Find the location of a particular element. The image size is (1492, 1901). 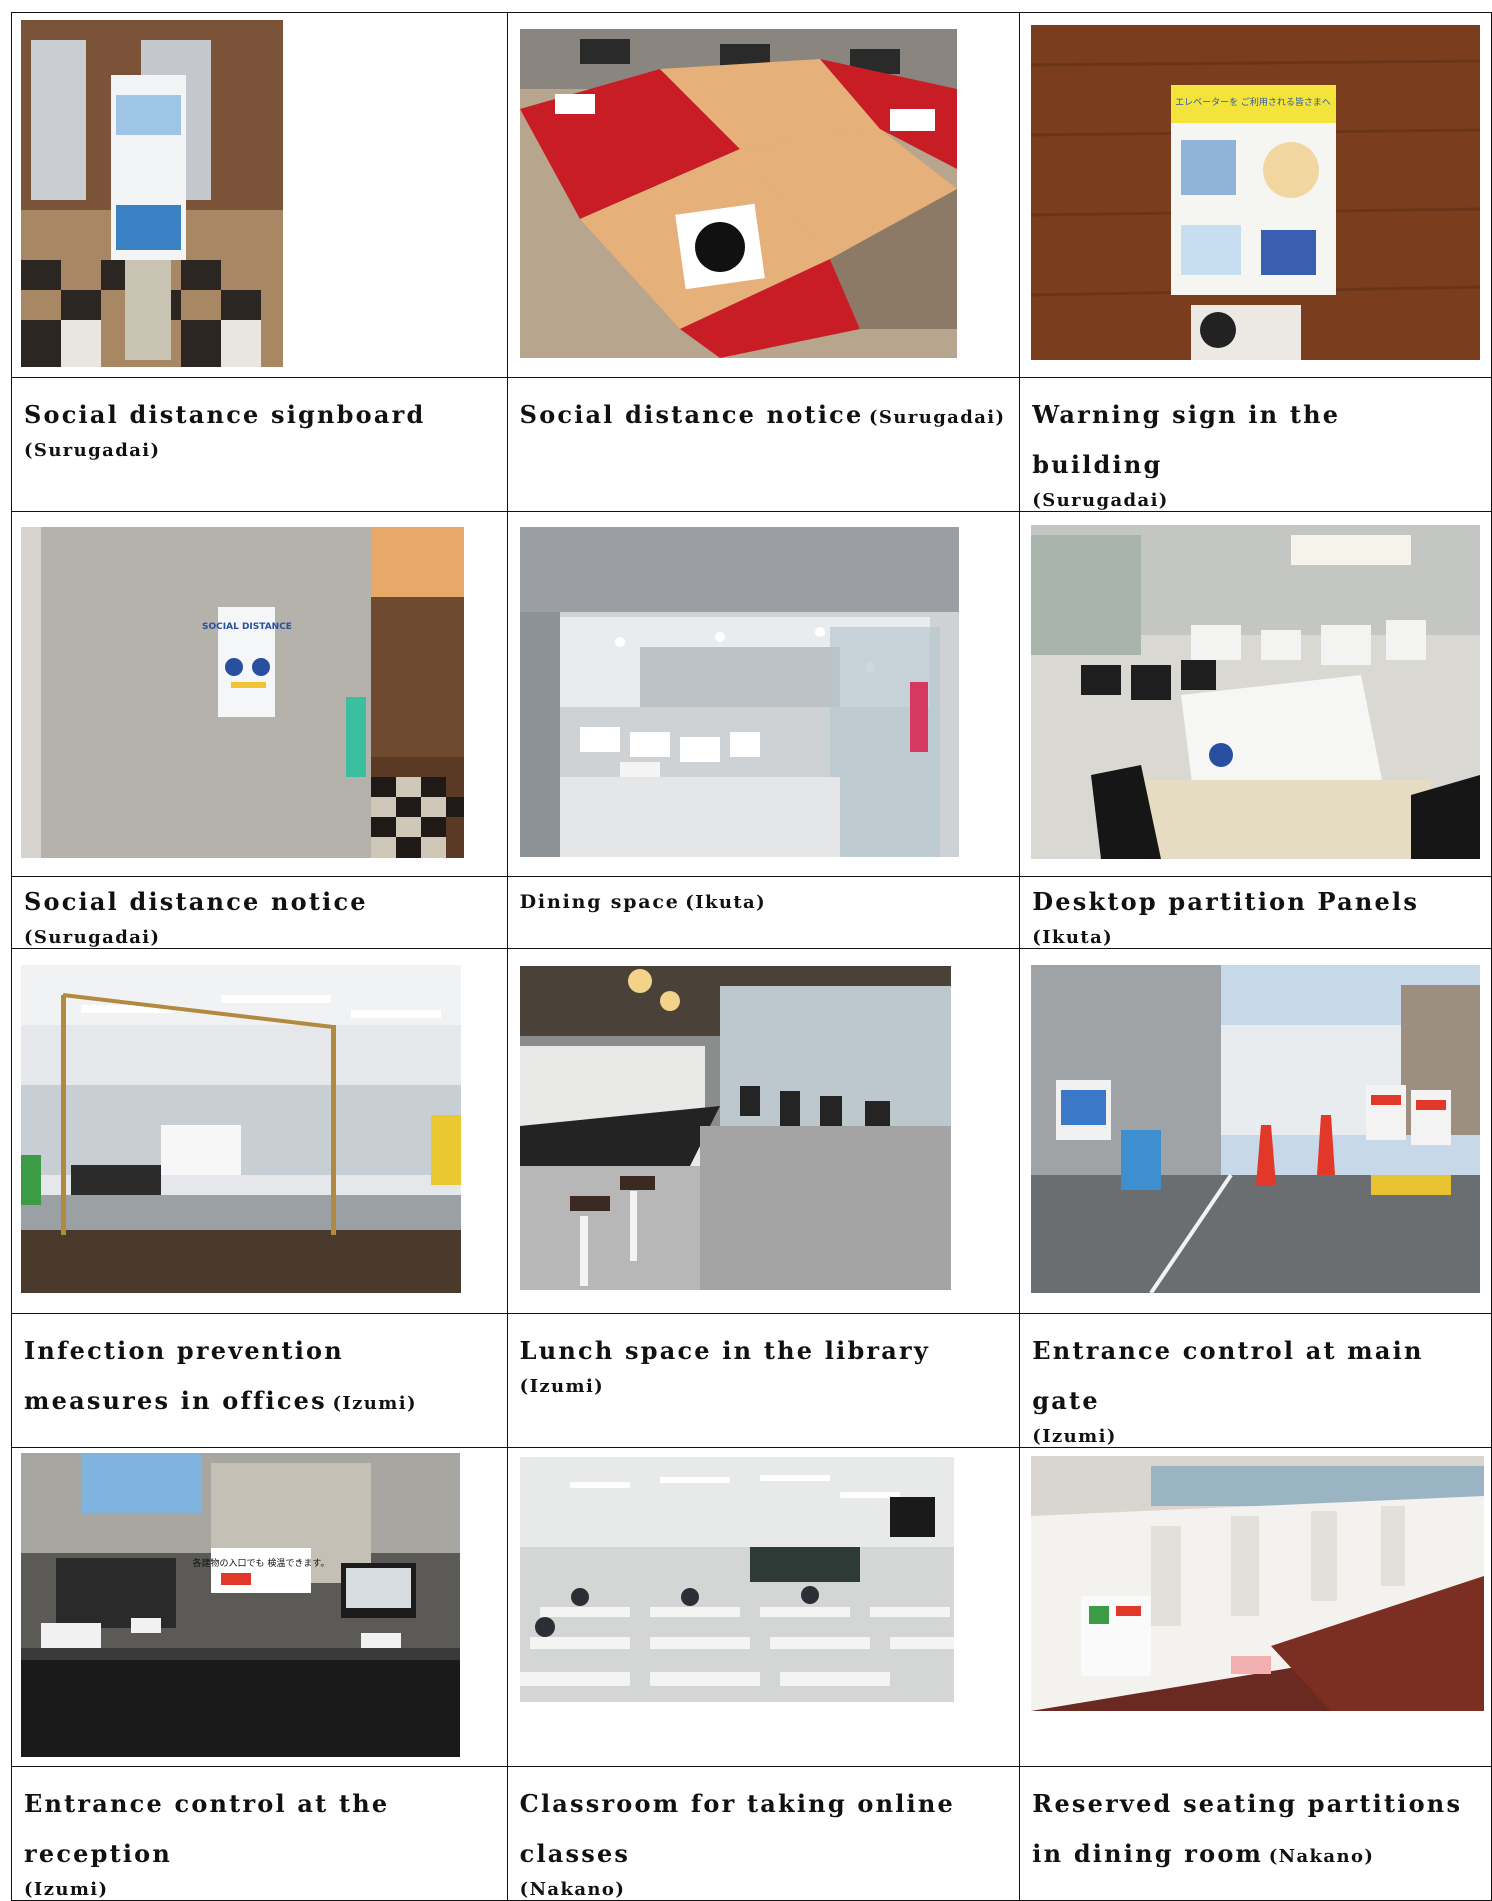

caption-title: Infection prevention measures in offices is located at coordinates (184, 1375).